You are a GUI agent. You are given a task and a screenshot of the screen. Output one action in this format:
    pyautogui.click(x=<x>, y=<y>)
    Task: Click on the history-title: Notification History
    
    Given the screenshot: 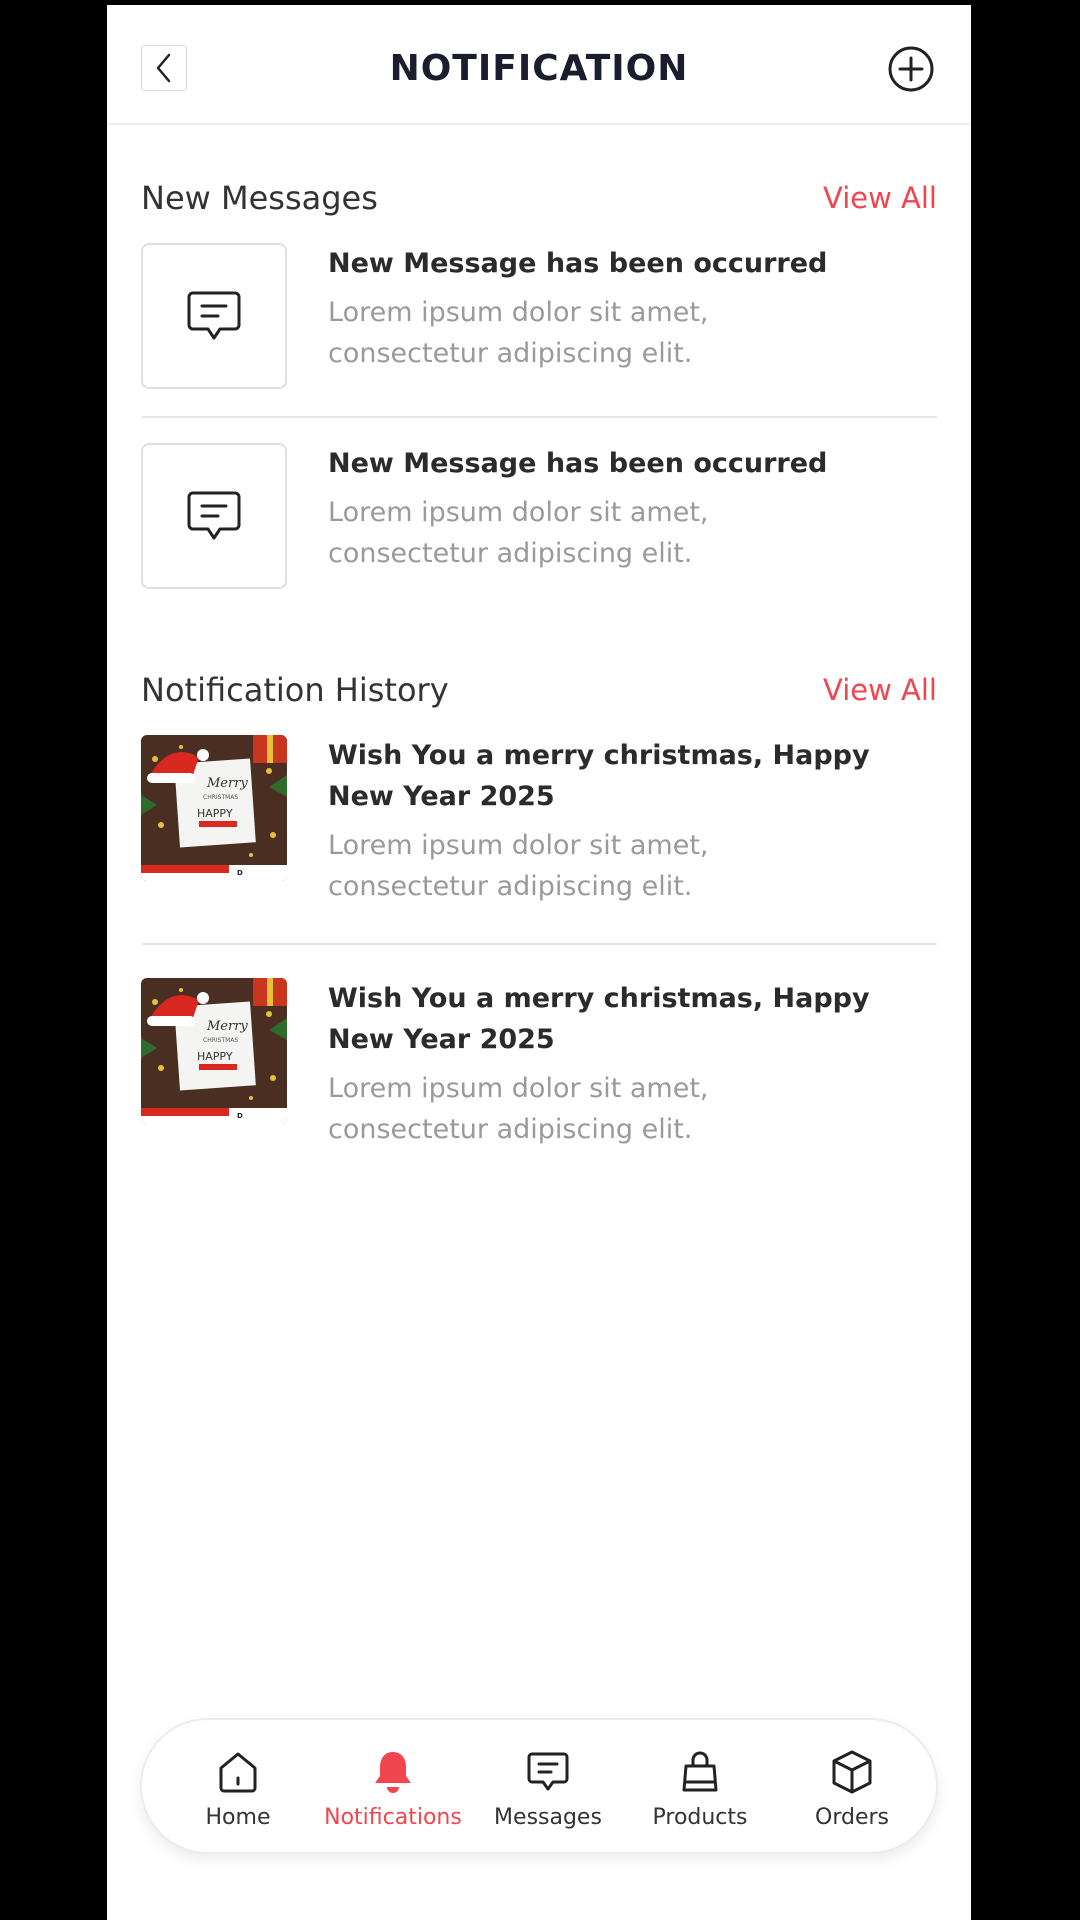 What is the action you would take?
    pyautogui.click(x=295, y=690)
    